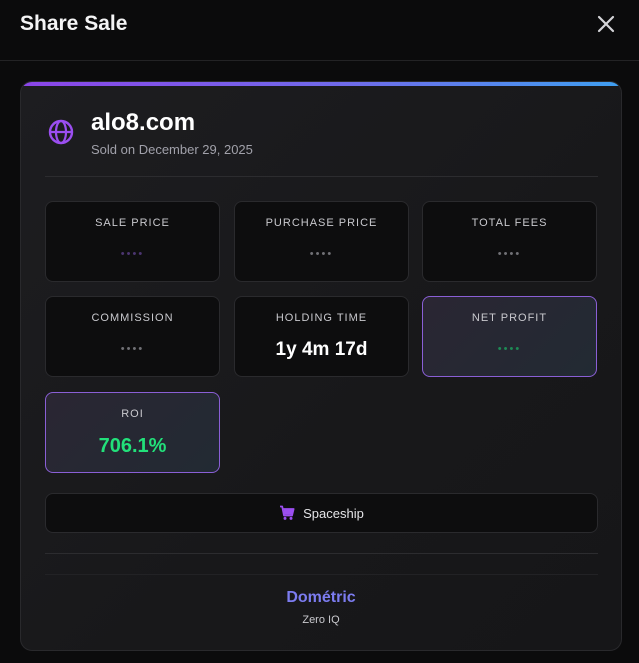  I want to click on stat-sale-price: SALE PRICE ••••, so click(132, 241).